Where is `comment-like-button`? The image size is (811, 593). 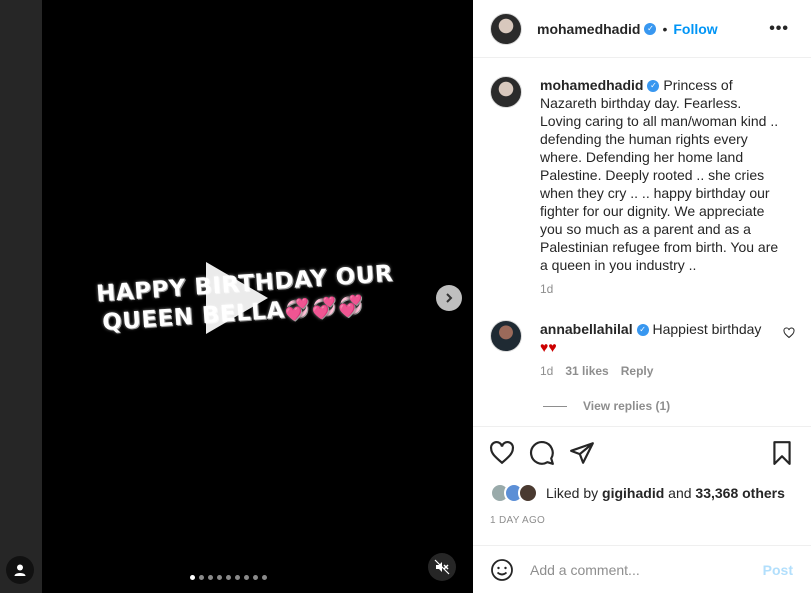
comment-like-button is located at coordinates (789, 334).